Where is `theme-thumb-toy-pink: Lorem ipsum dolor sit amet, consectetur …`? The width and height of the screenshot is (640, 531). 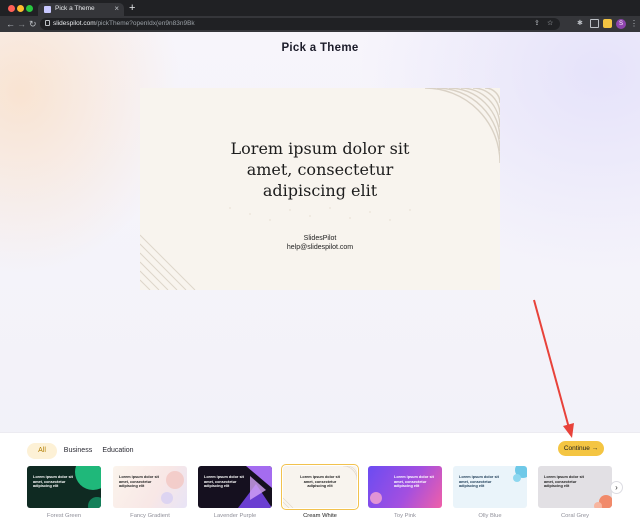 theme-thumb-toy-pink: Lorem ipsum dolor sit amet, consectetur … is located at coordinates (405, 487).